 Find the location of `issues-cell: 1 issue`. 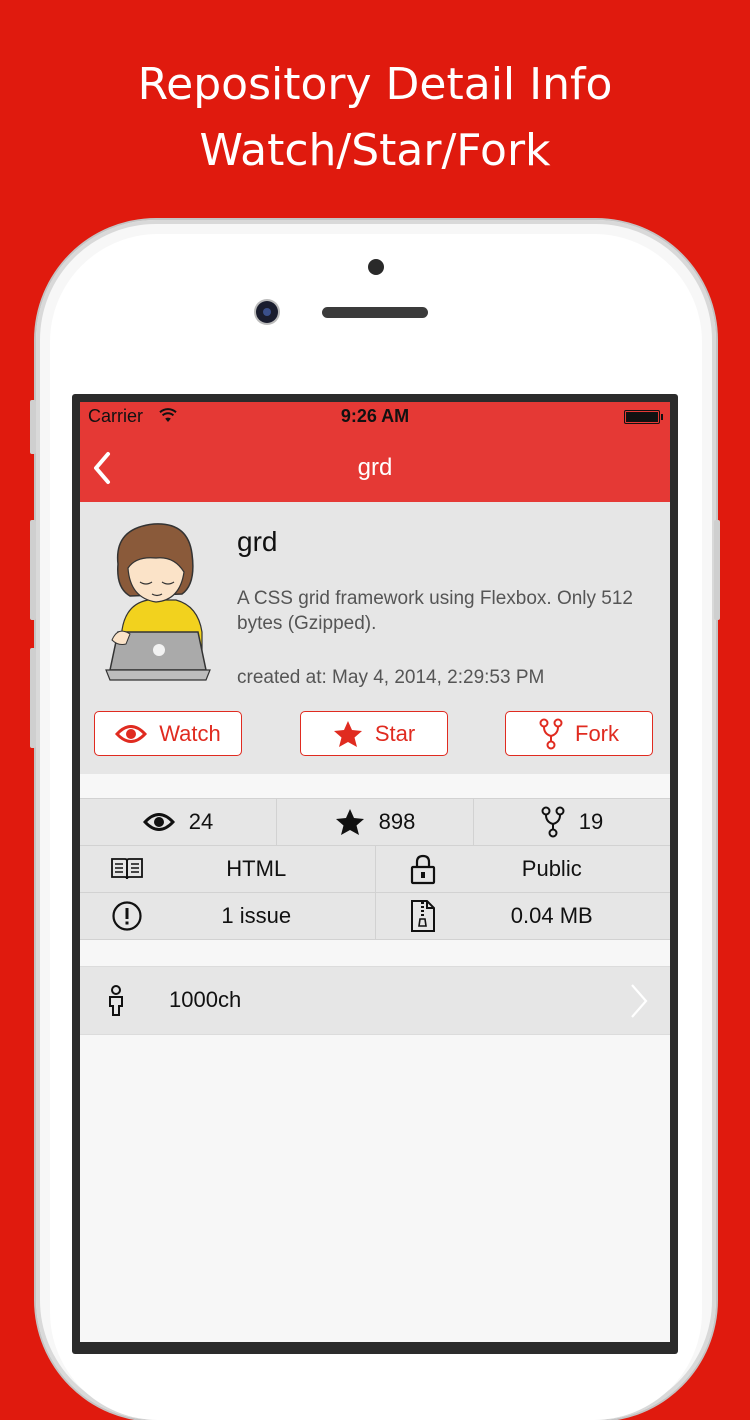

issues-cell: 1 issue is located at coordinates (228, 916).